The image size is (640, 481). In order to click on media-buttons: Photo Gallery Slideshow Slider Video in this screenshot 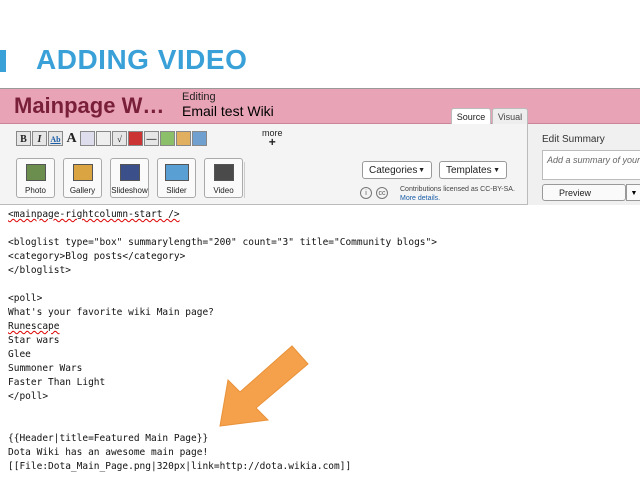, I will do `click(133, 178)`.